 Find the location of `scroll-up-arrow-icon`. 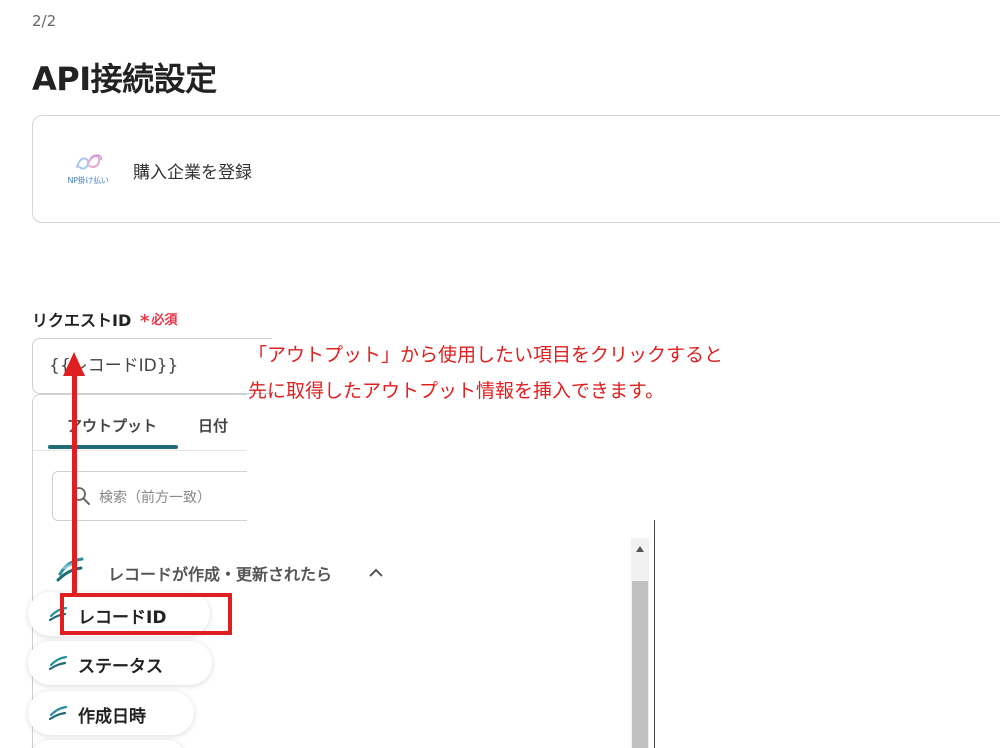

scroll-up-arrow-icon is located at coordinates (640, 549).